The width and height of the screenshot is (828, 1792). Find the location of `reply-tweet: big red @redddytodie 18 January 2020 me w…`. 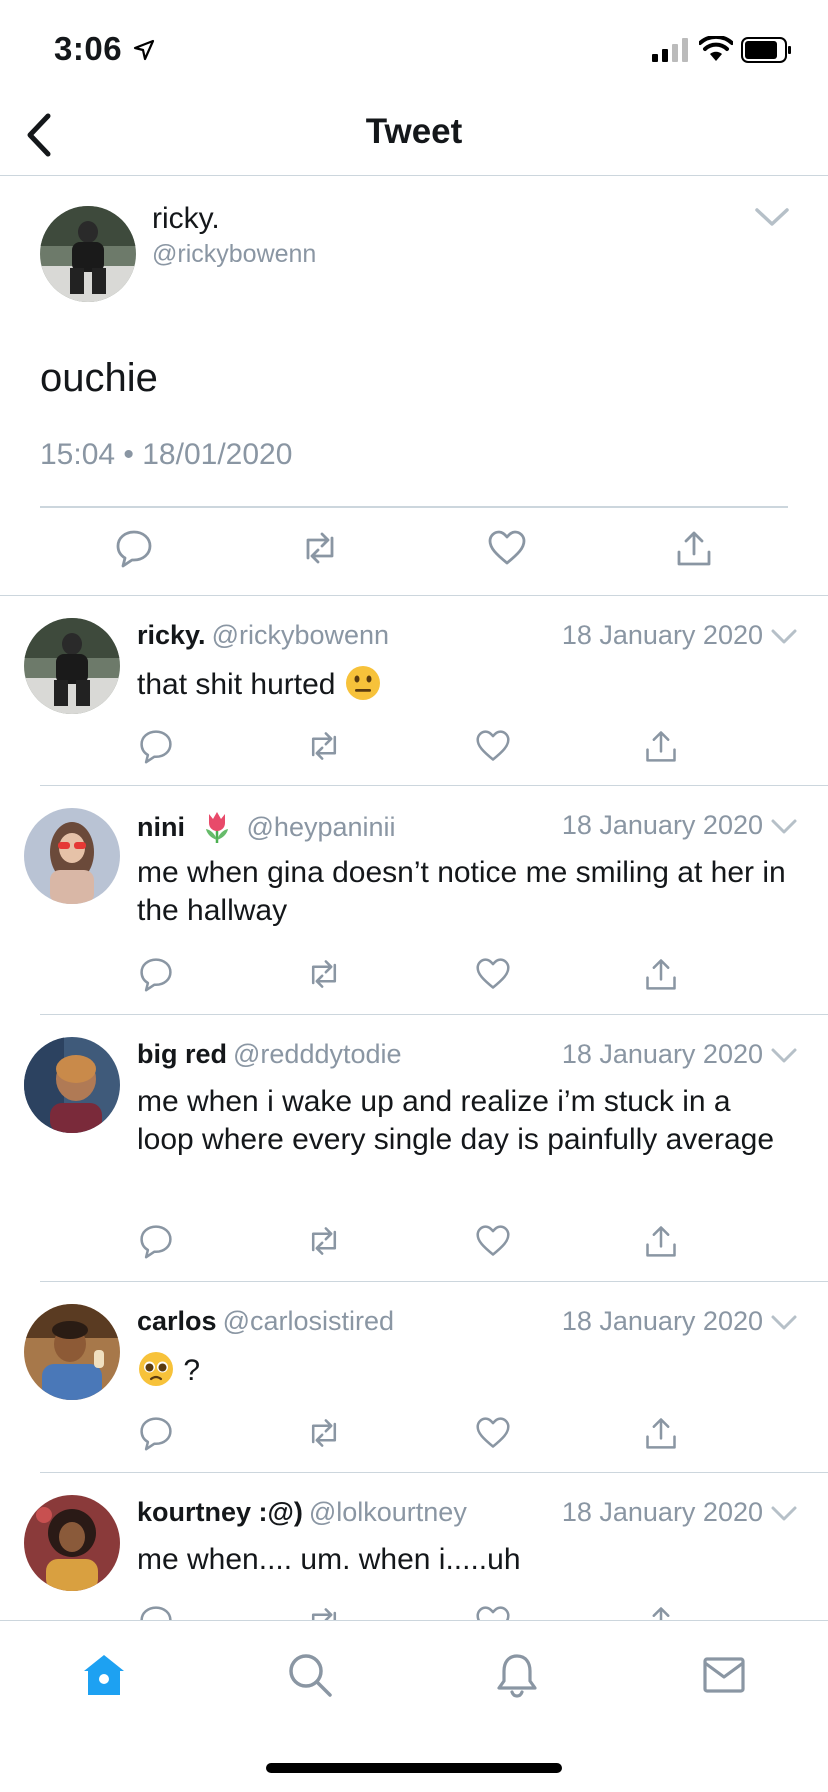

reply-tweet: big red @redddytodie 18 January 2020 me w… is located at coordinates (414, 1148).